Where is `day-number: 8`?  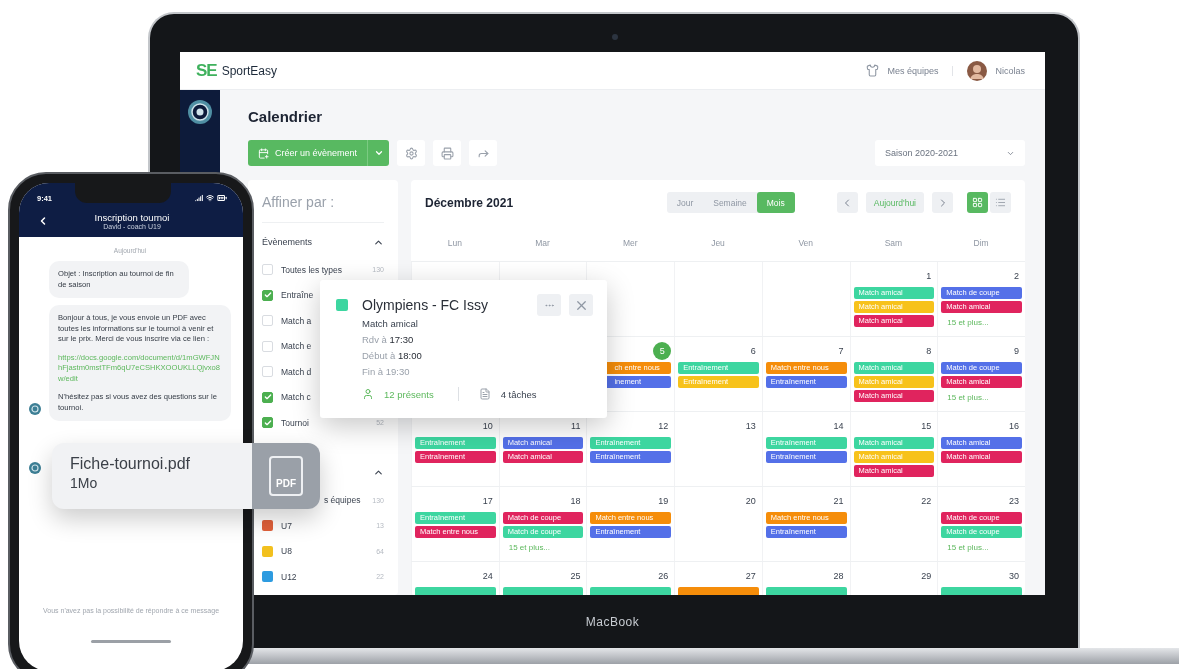 day-number: 8 is located at coordinates (929, 351).